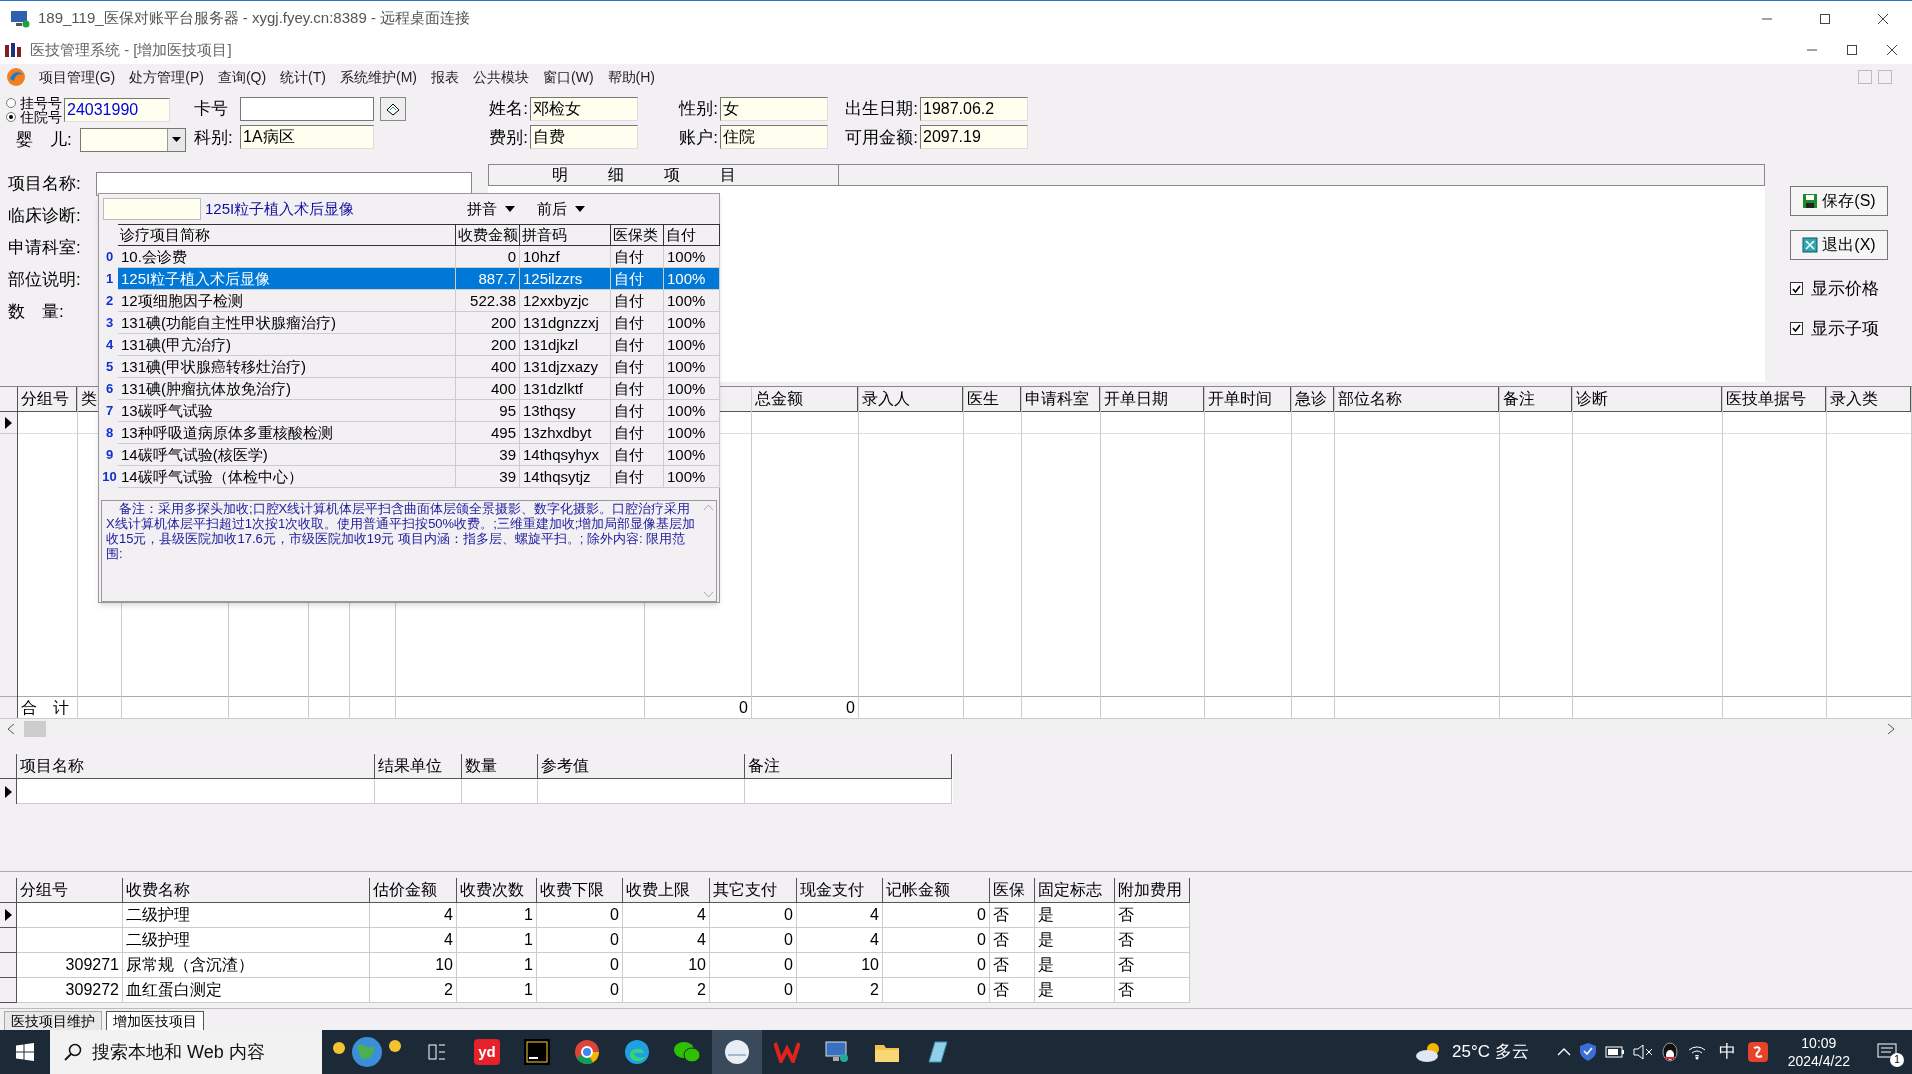 Image resolution: width=1912 pixels, height=1074 pixels. Describe the element at coordinates (1152, 399) in the screenshot. I see `column-header: 开单日期` at that location.